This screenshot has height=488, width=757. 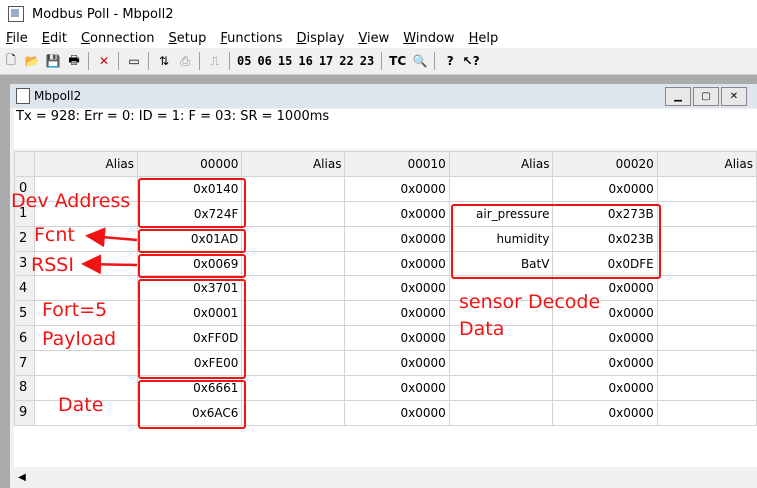 I want to click on printer-setup-icon: ⎙, so click(x=185, y=61).